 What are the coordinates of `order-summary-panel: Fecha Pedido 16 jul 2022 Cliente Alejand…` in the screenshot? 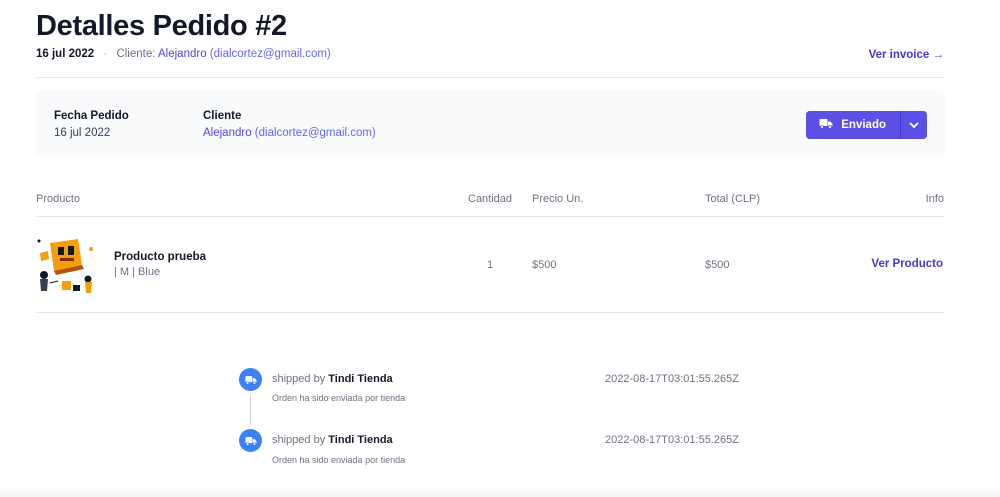 It's located at (490, 124).